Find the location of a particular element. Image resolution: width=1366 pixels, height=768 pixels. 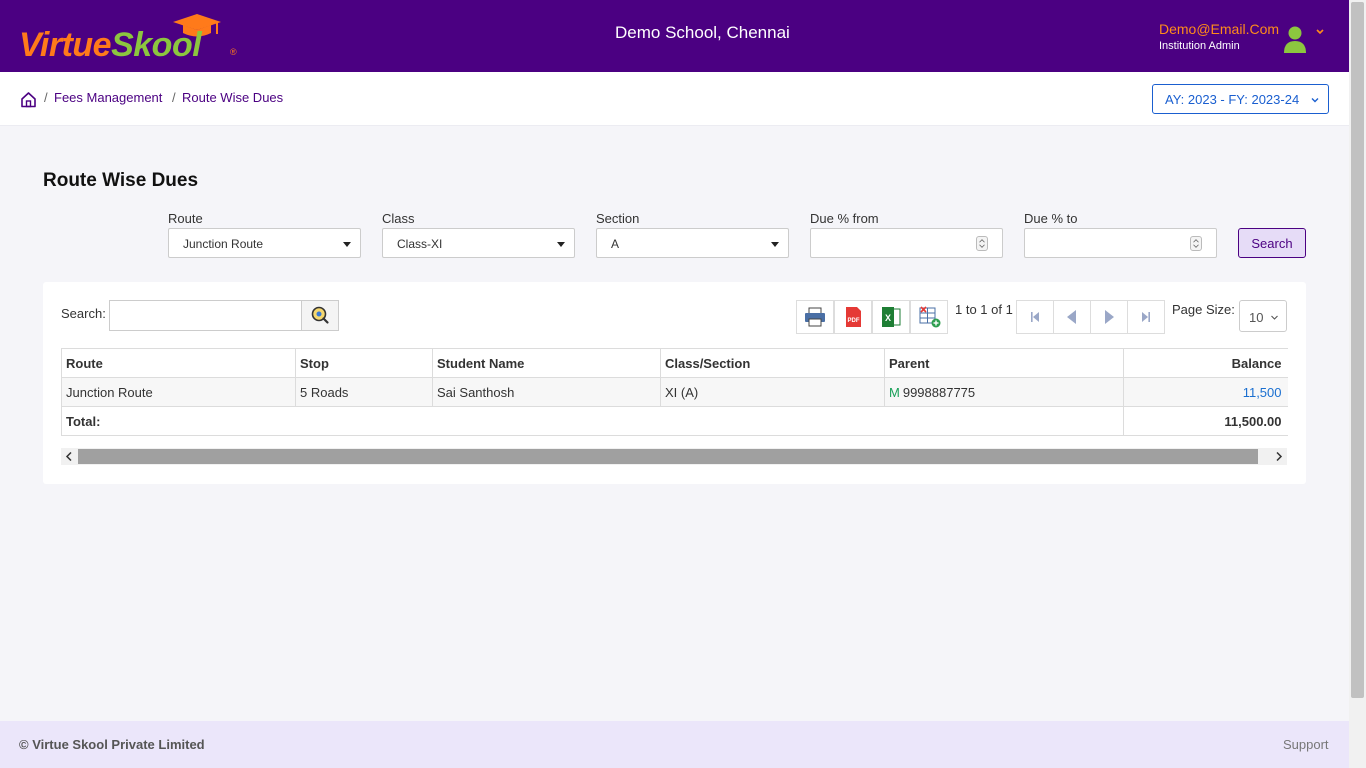

column-header-stop: Stop is located at coordinates (364, 363).